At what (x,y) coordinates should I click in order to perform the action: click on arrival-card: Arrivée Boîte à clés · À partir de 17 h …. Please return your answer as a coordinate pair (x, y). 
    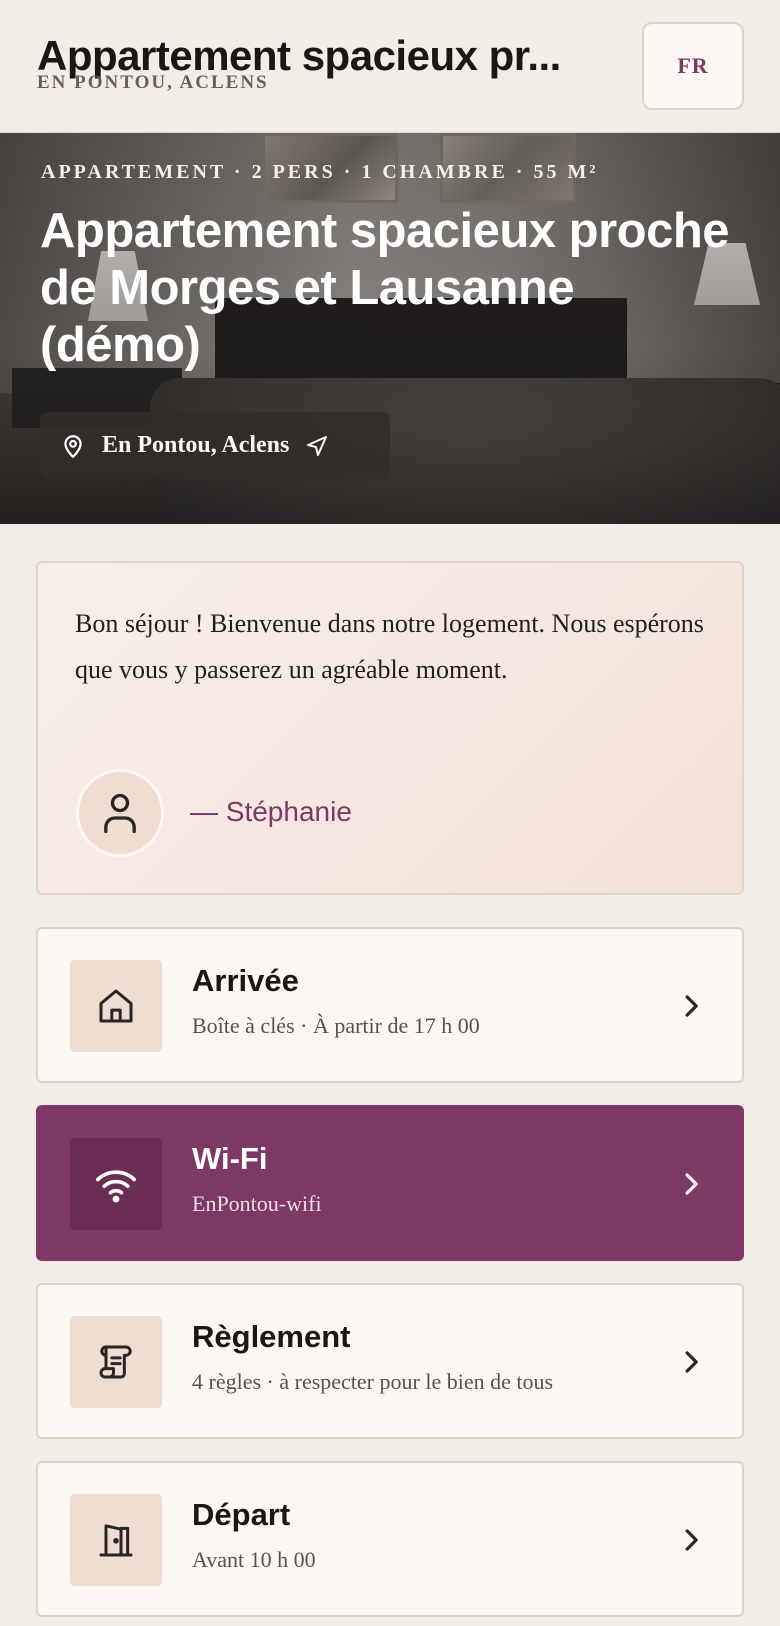
    Looking at the image, I should click on (390, 1005).